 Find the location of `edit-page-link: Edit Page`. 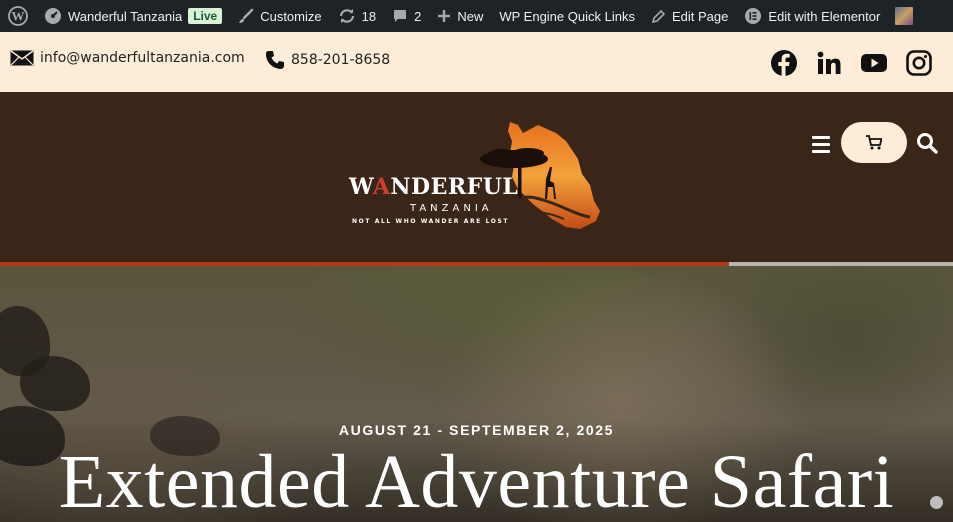

edit-page-link: Edit Page is located at coordinates (689, 16).